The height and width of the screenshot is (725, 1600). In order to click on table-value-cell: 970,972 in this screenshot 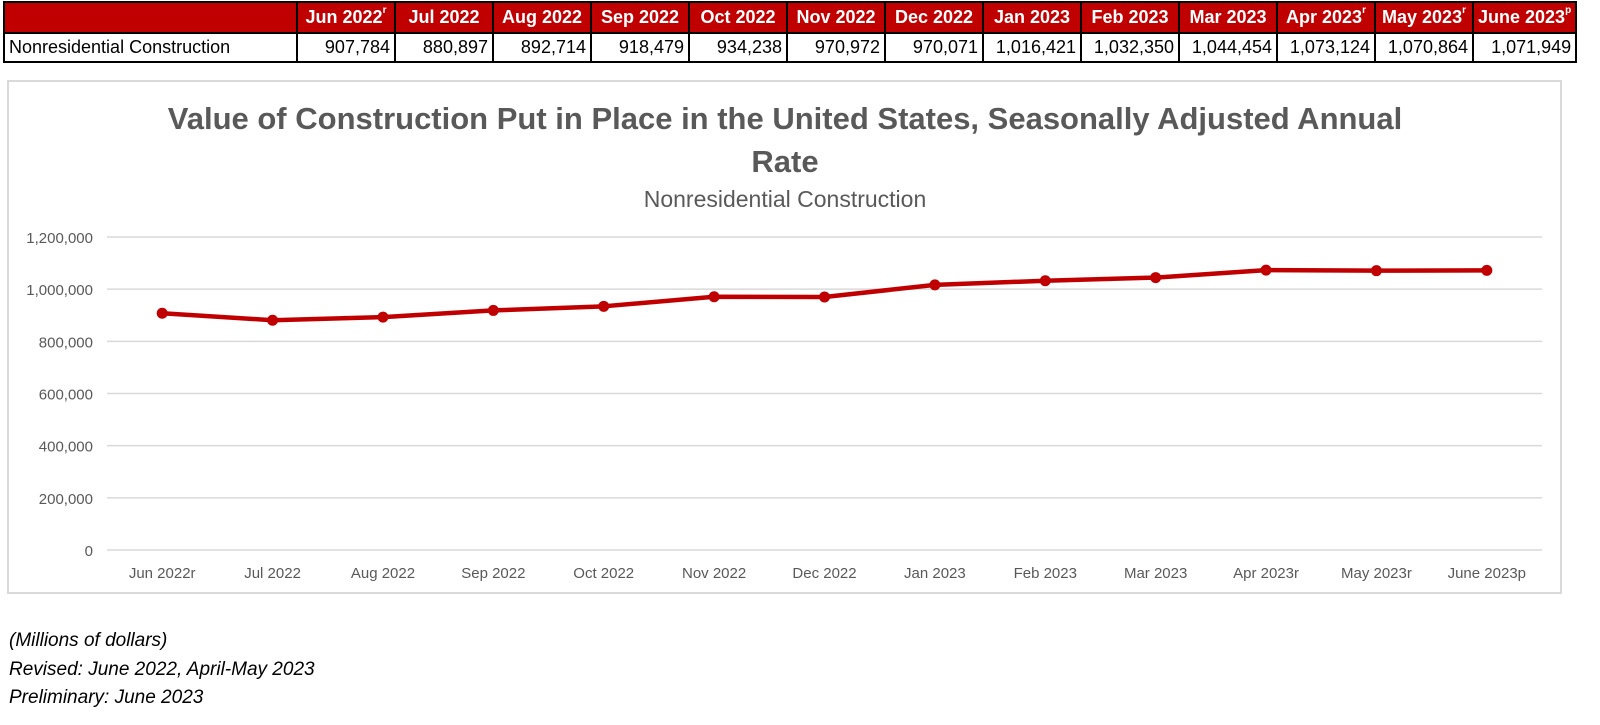, I will do `click(836, 47)`.